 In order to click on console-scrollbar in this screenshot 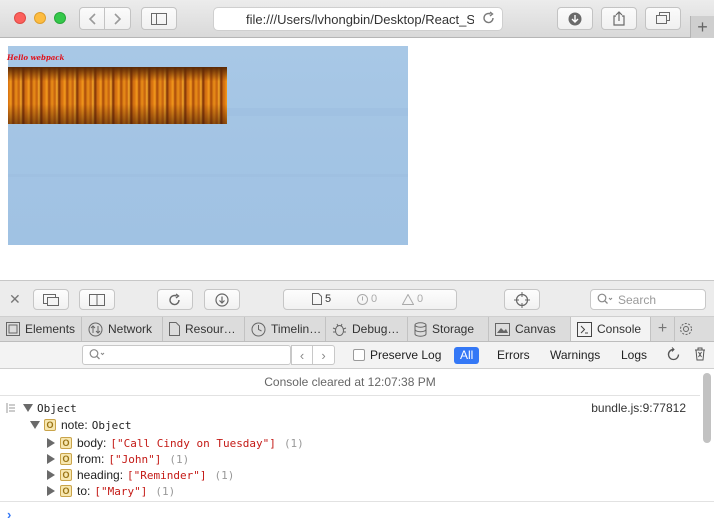, I will do `click(707, 408)`.